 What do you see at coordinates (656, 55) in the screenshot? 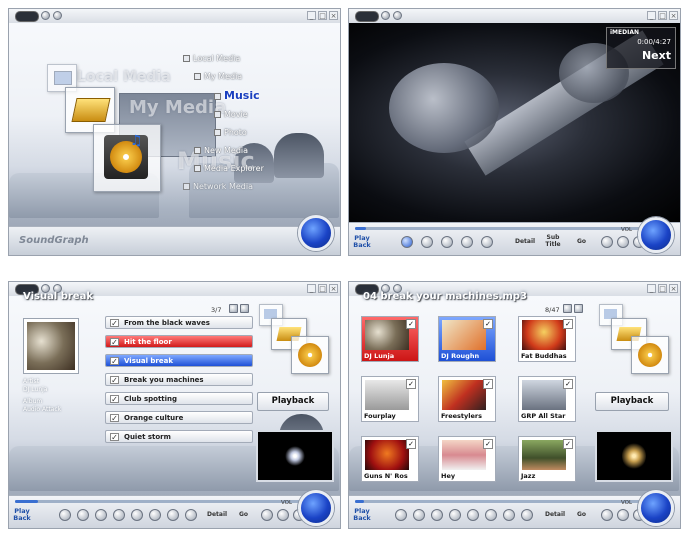
I see `next-button: Next` at bounding box center [656, 55].